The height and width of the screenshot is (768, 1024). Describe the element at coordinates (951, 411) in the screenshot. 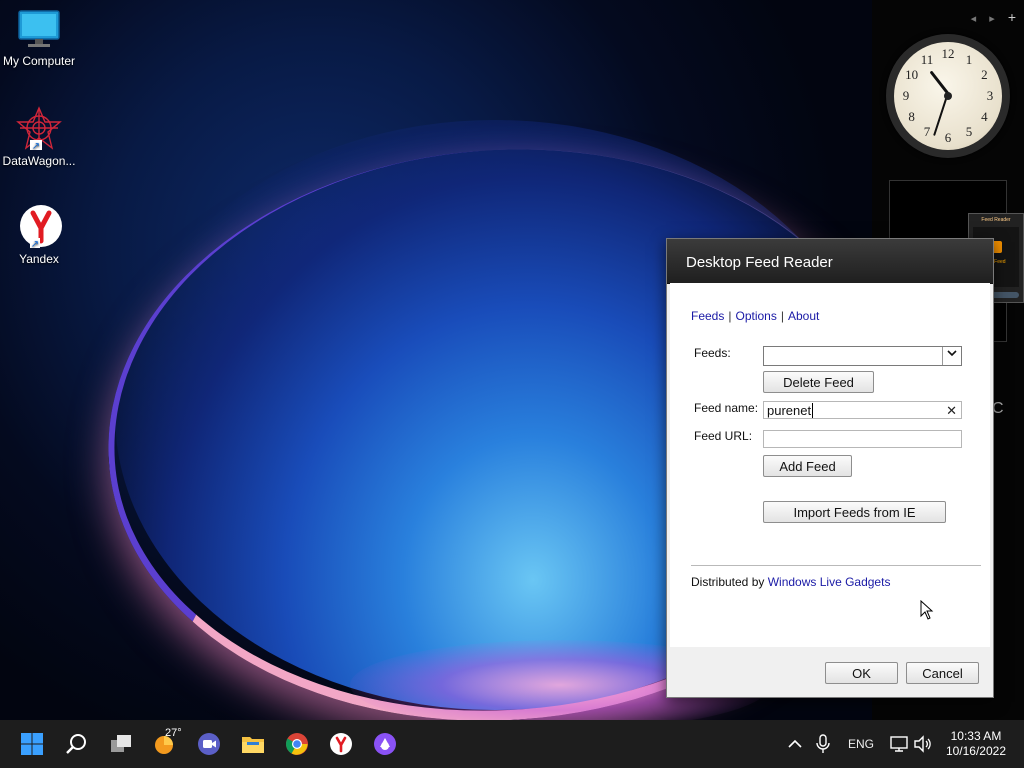

I see `clear-icon: ✕` at that location.